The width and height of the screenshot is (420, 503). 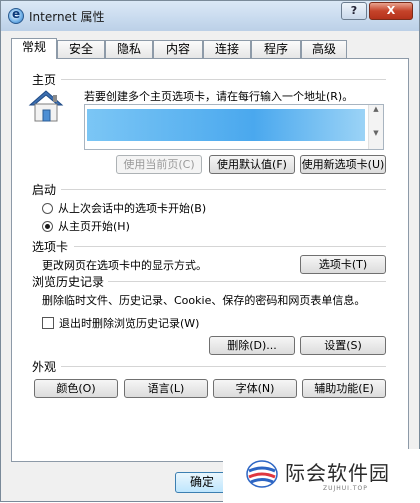 What do you see at coordinates (204, 300) in the screenshot?
I see `history-description: 删除临时文件、历史记录、Cookie、保存的密码和网页表单信息。` at bounding box center [204, 300].